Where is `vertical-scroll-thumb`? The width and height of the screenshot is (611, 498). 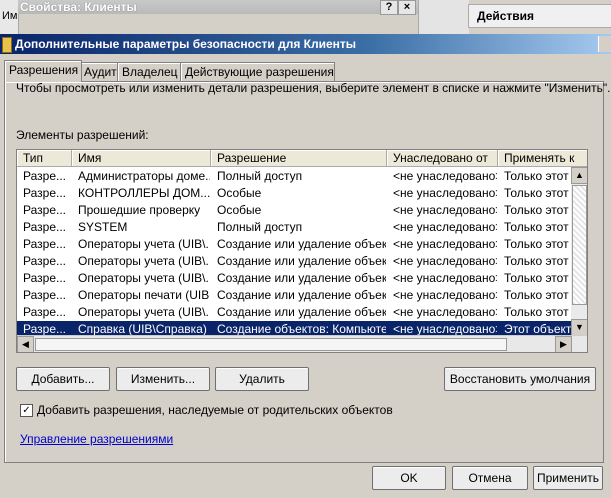 vertical-scroll-thumb is located at coordinates (579, 245).